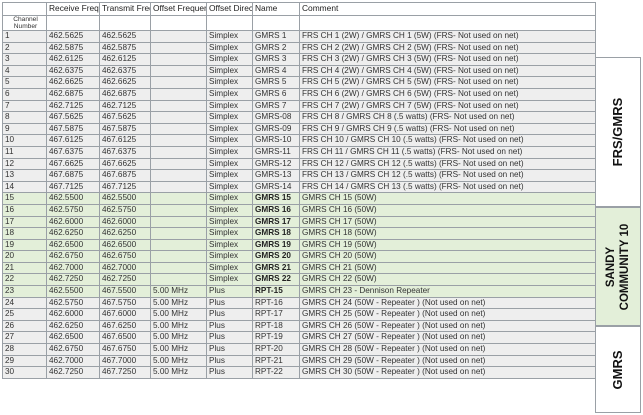 The image size is (643, 415). What do you see at coordinates (276, 117) in the screenshot?
I see `channel-name-cell: GMRS-08` at bounding box center [276, 117].